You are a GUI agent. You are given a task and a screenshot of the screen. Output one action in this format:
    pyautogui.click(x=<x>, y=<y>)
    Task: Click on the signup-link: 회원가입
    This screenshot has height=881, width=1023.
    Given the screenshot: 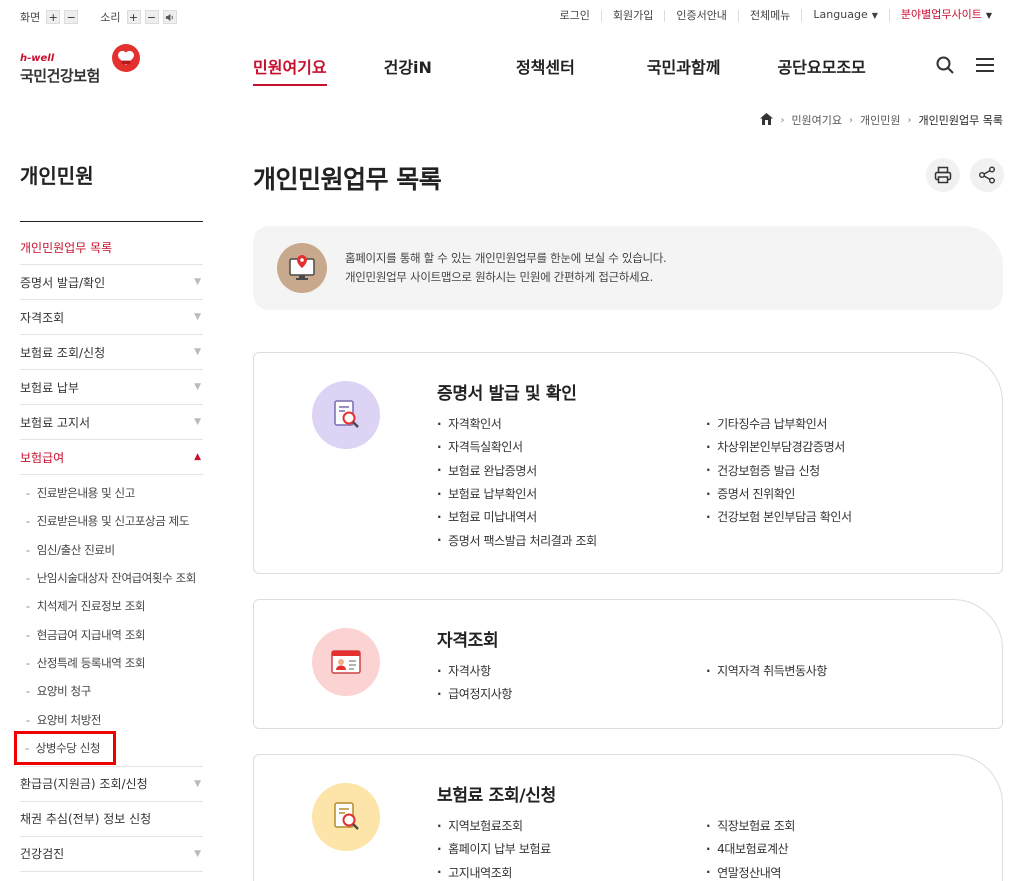 What is the action you would take?
    pyautogui.click(x=632, y=15)
    